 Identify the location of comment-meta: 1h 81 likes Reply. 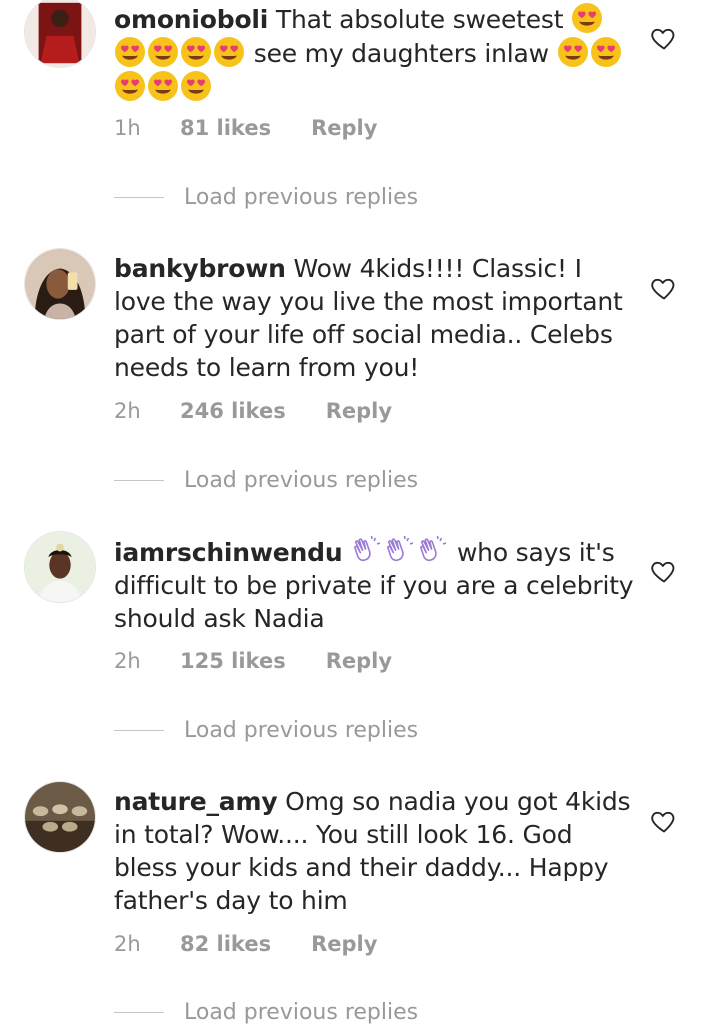
(245, 128).